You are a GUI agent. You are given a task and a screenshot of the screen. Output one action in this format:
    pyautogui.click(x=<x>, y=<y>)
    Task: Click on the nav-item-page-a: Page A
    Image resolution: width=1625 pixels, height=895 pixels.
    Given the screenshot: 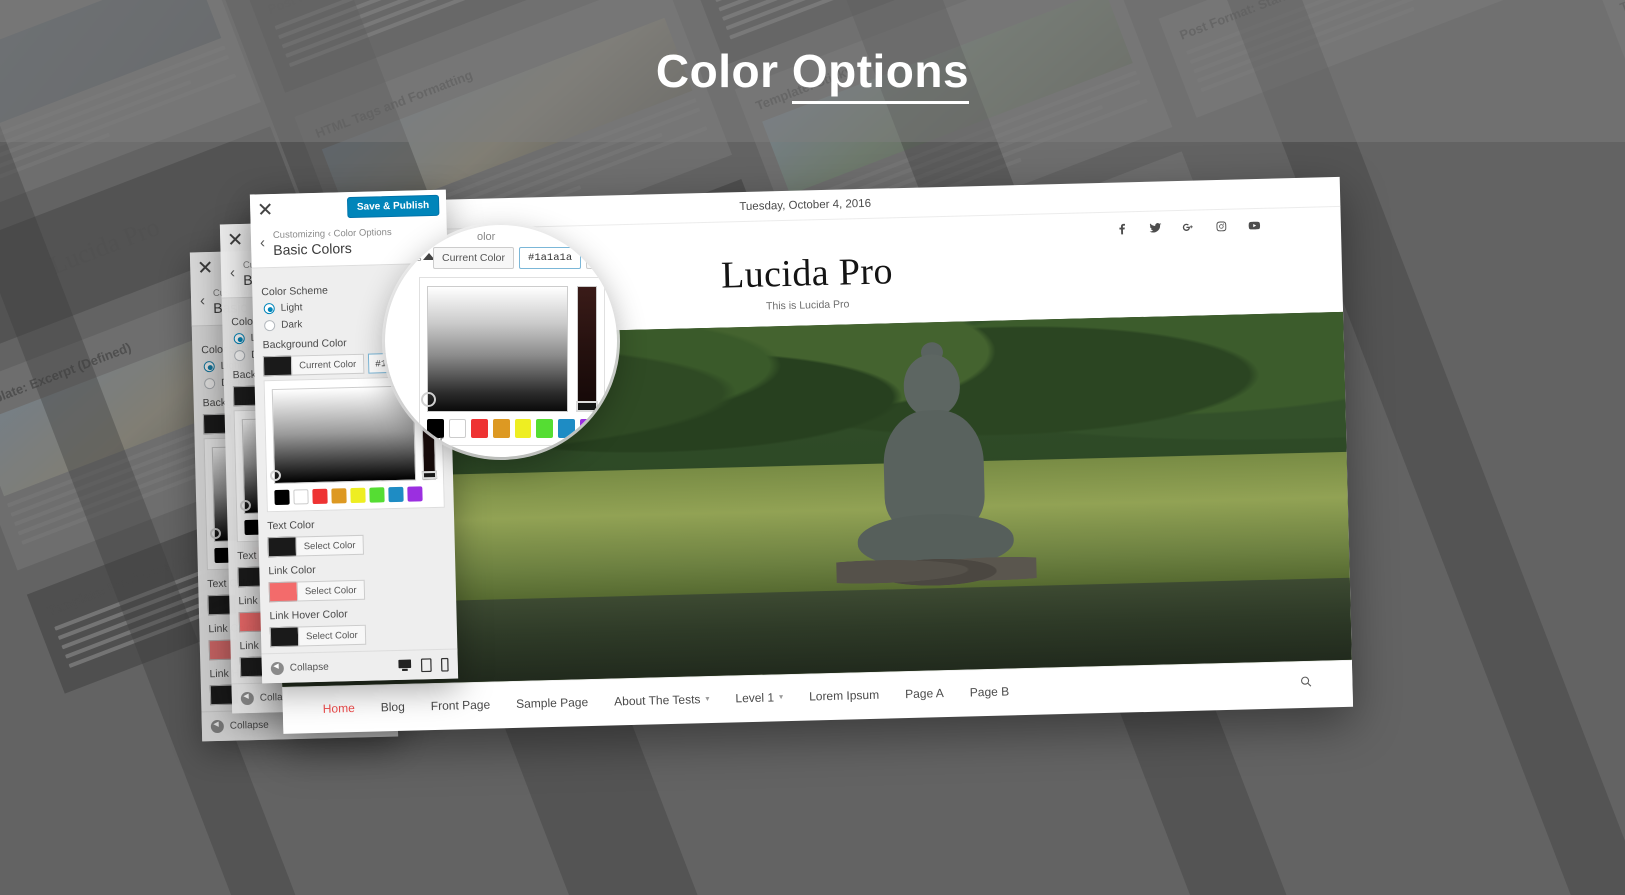 What is the action you would take?
    pyautogui.click(x=924, y=693)
    